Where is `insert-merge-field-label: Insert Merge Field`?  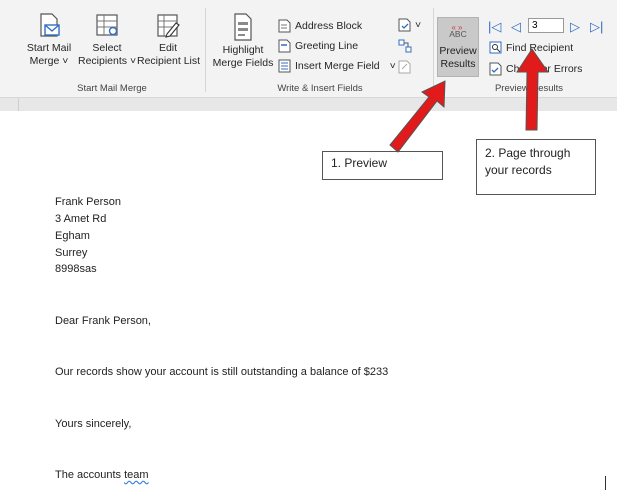
insert-merge-field-label: Insert Merge Field is located at coordinates (337, 66).